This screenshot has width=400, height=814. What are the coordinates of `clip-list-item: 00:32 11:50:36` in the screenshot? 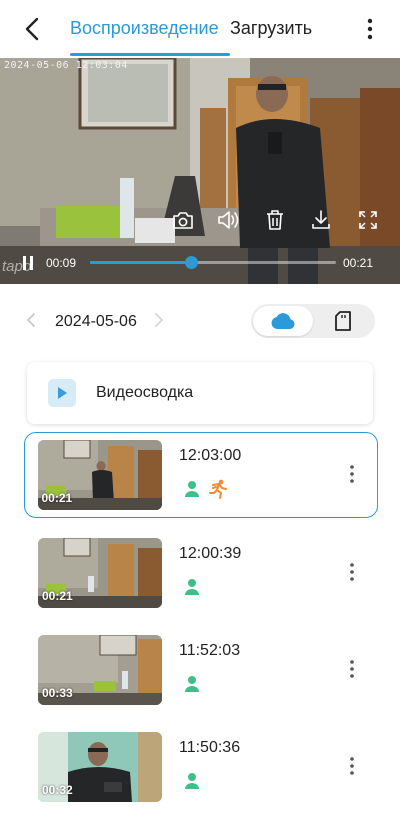 It's located at (201, 766).